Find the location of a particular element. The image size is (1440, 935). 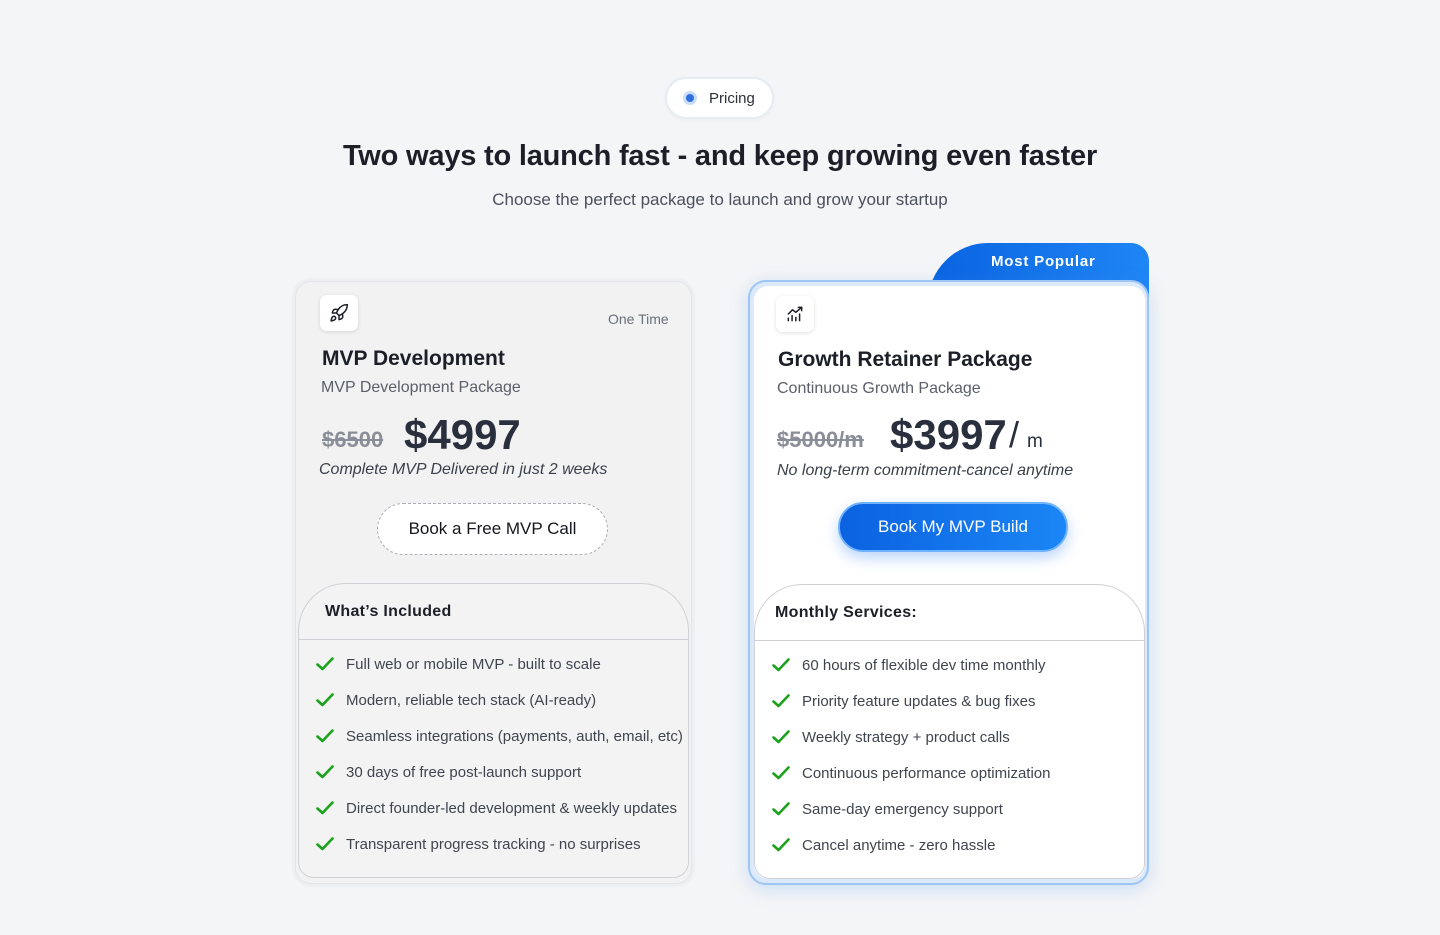

list-item: 30 days of free post-launch support is located at coordinates (493, 772).